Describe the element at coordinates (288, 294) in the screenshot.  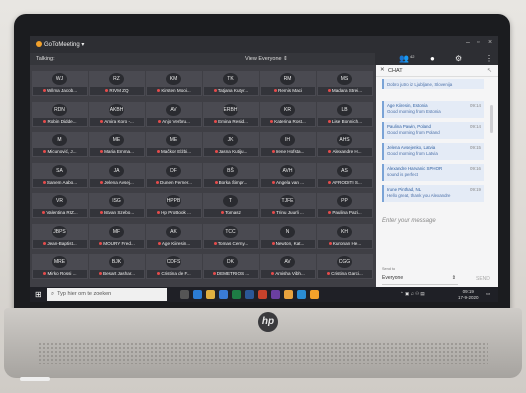
I see `chrome-icon` at that location.